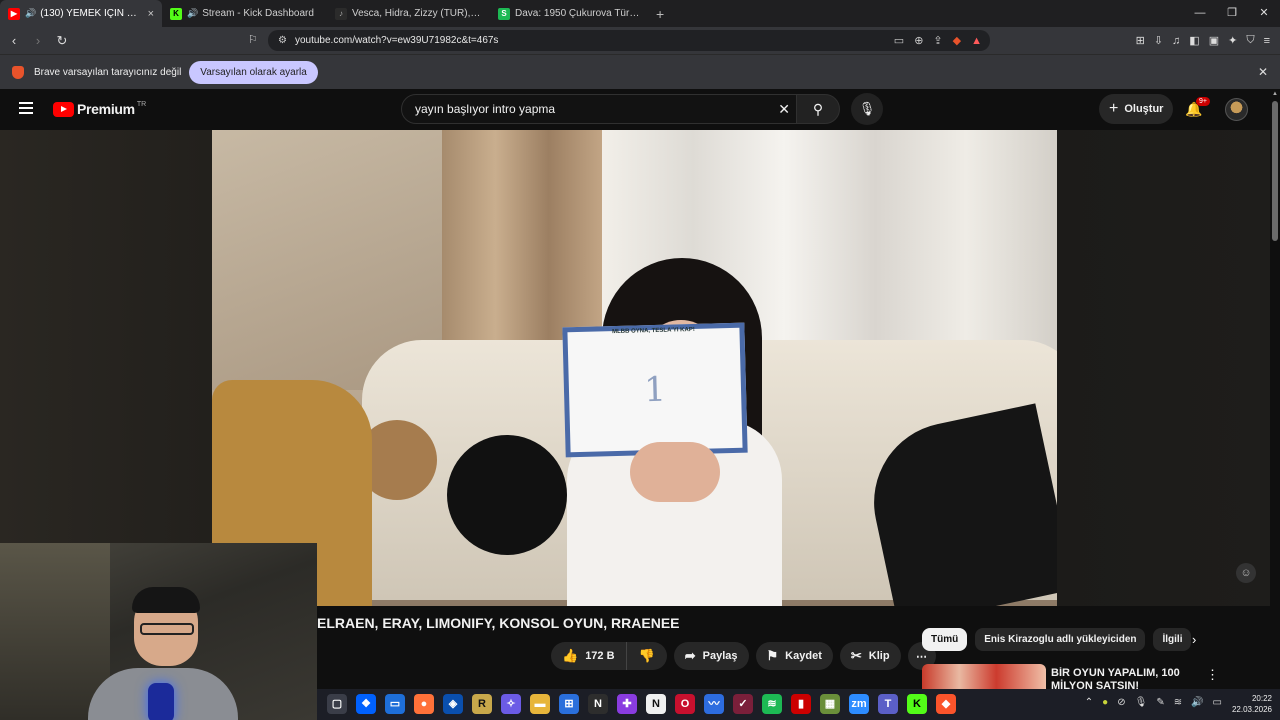  I want to click on folder-icon: ▬, so click(540, 704).